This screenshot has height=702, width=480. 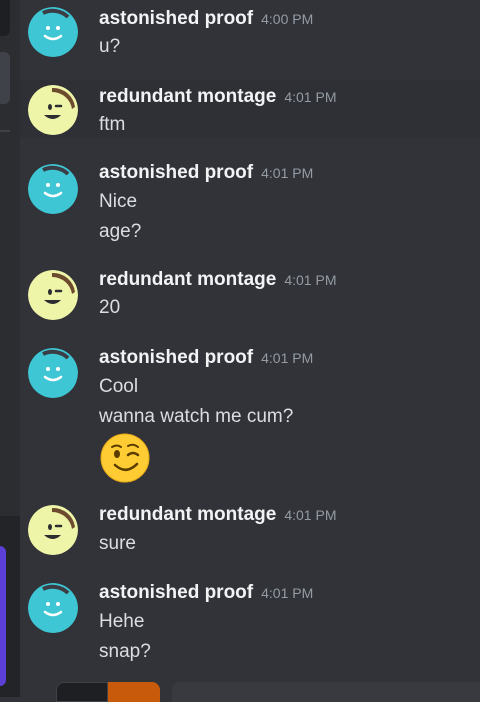 I want to click on message-text: Nice, so click(x=118, y=201).